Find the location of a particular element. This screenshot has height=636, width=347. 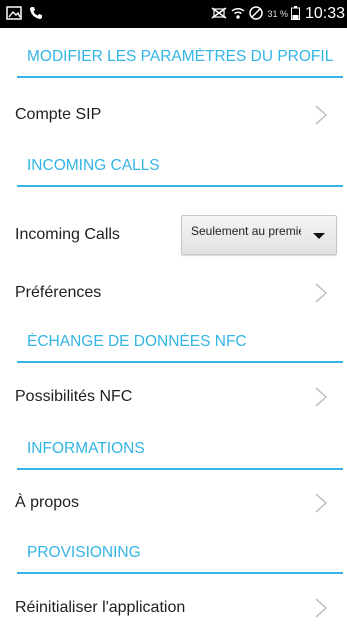

section-header-provisioning: PROVISIONING is located at coordinates (180, 559).